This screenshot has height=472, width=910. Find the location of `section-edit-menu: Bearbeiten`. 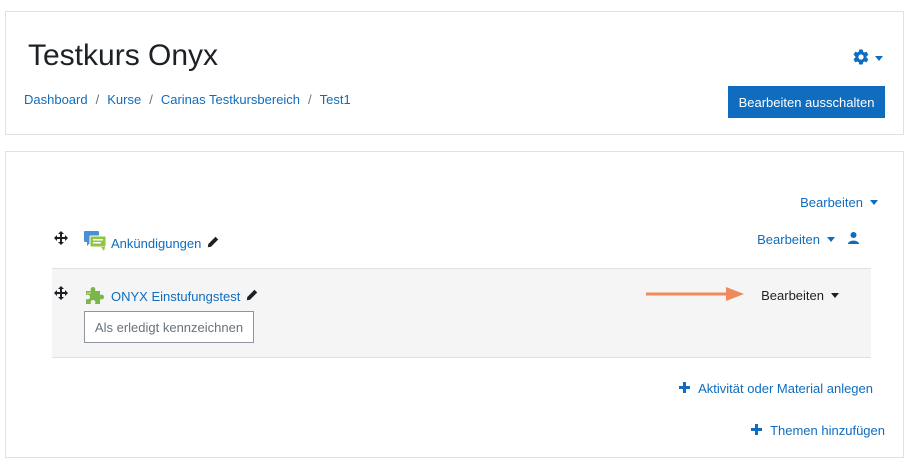

section-edit-menu: Bearbeiten is located at coordinates (839, 202).